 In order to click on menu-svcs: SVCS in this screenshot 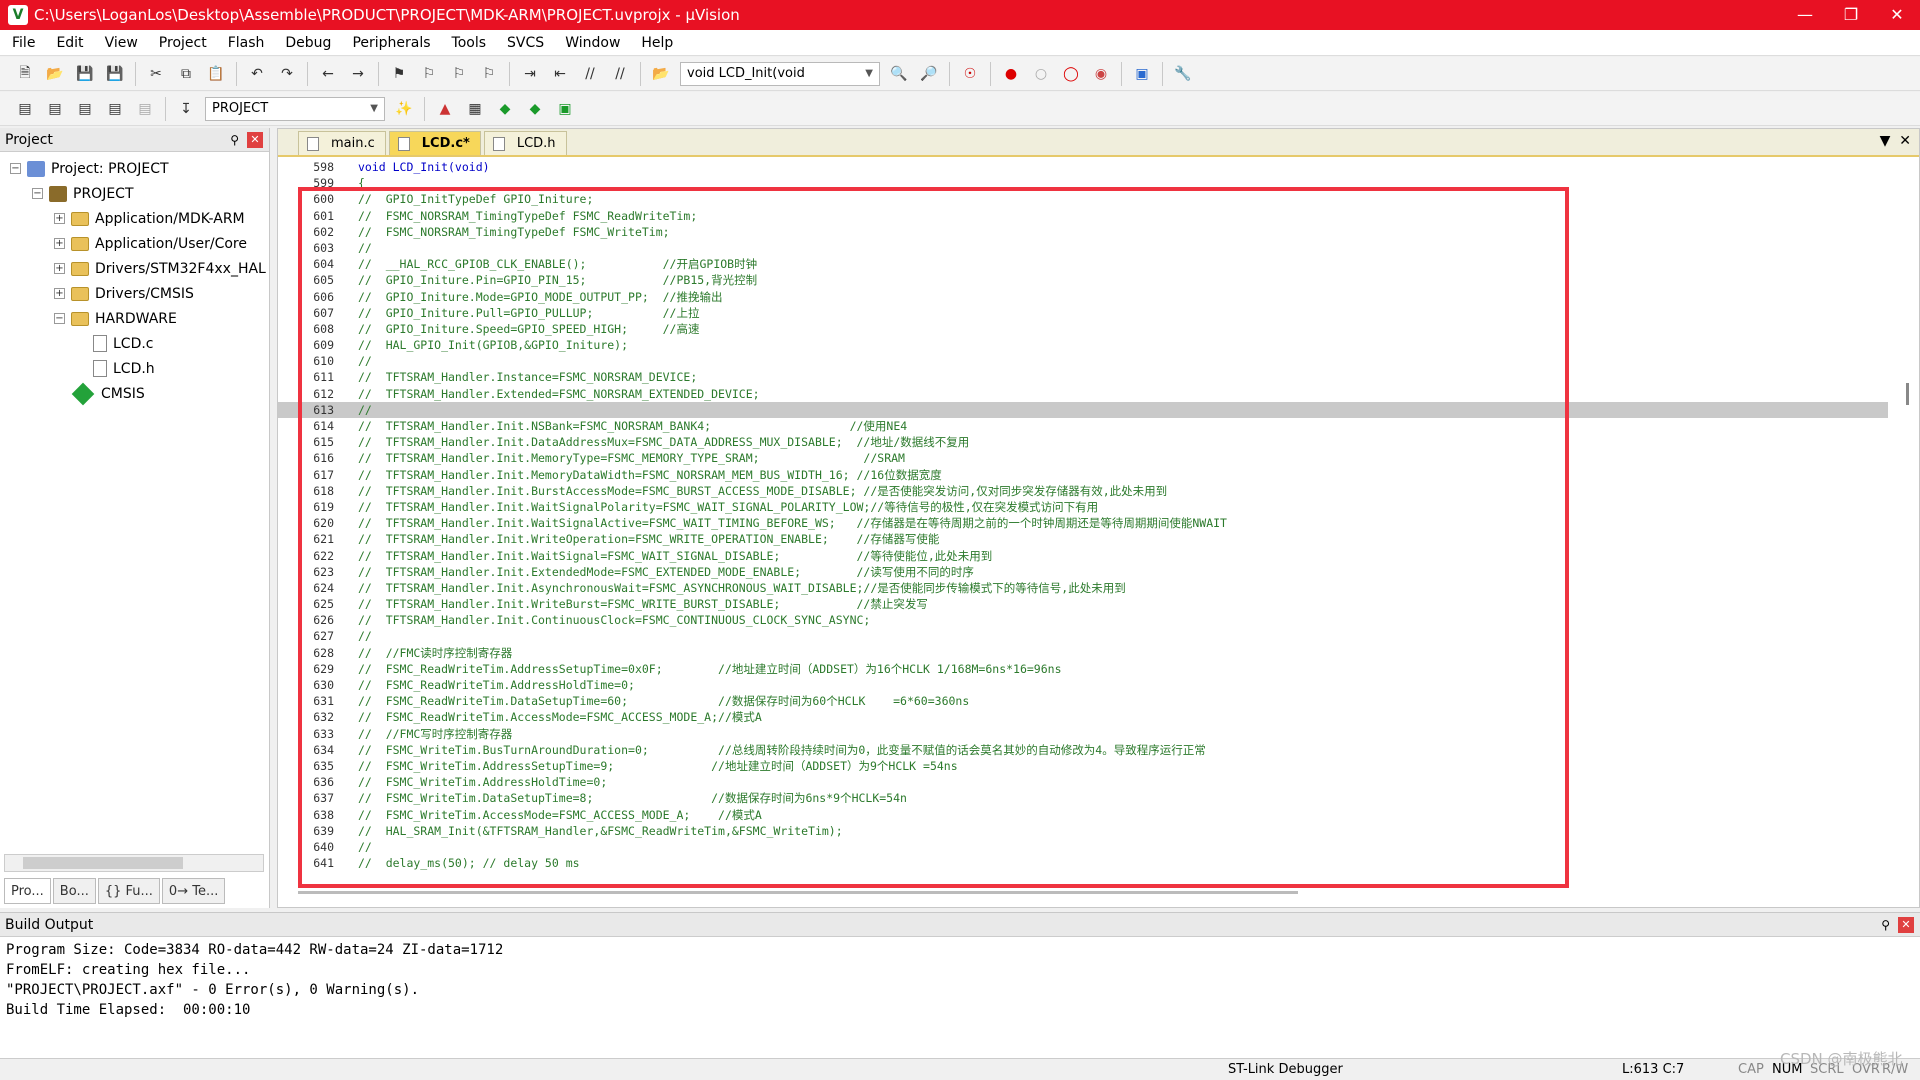, I will do `click(524, 43)`.